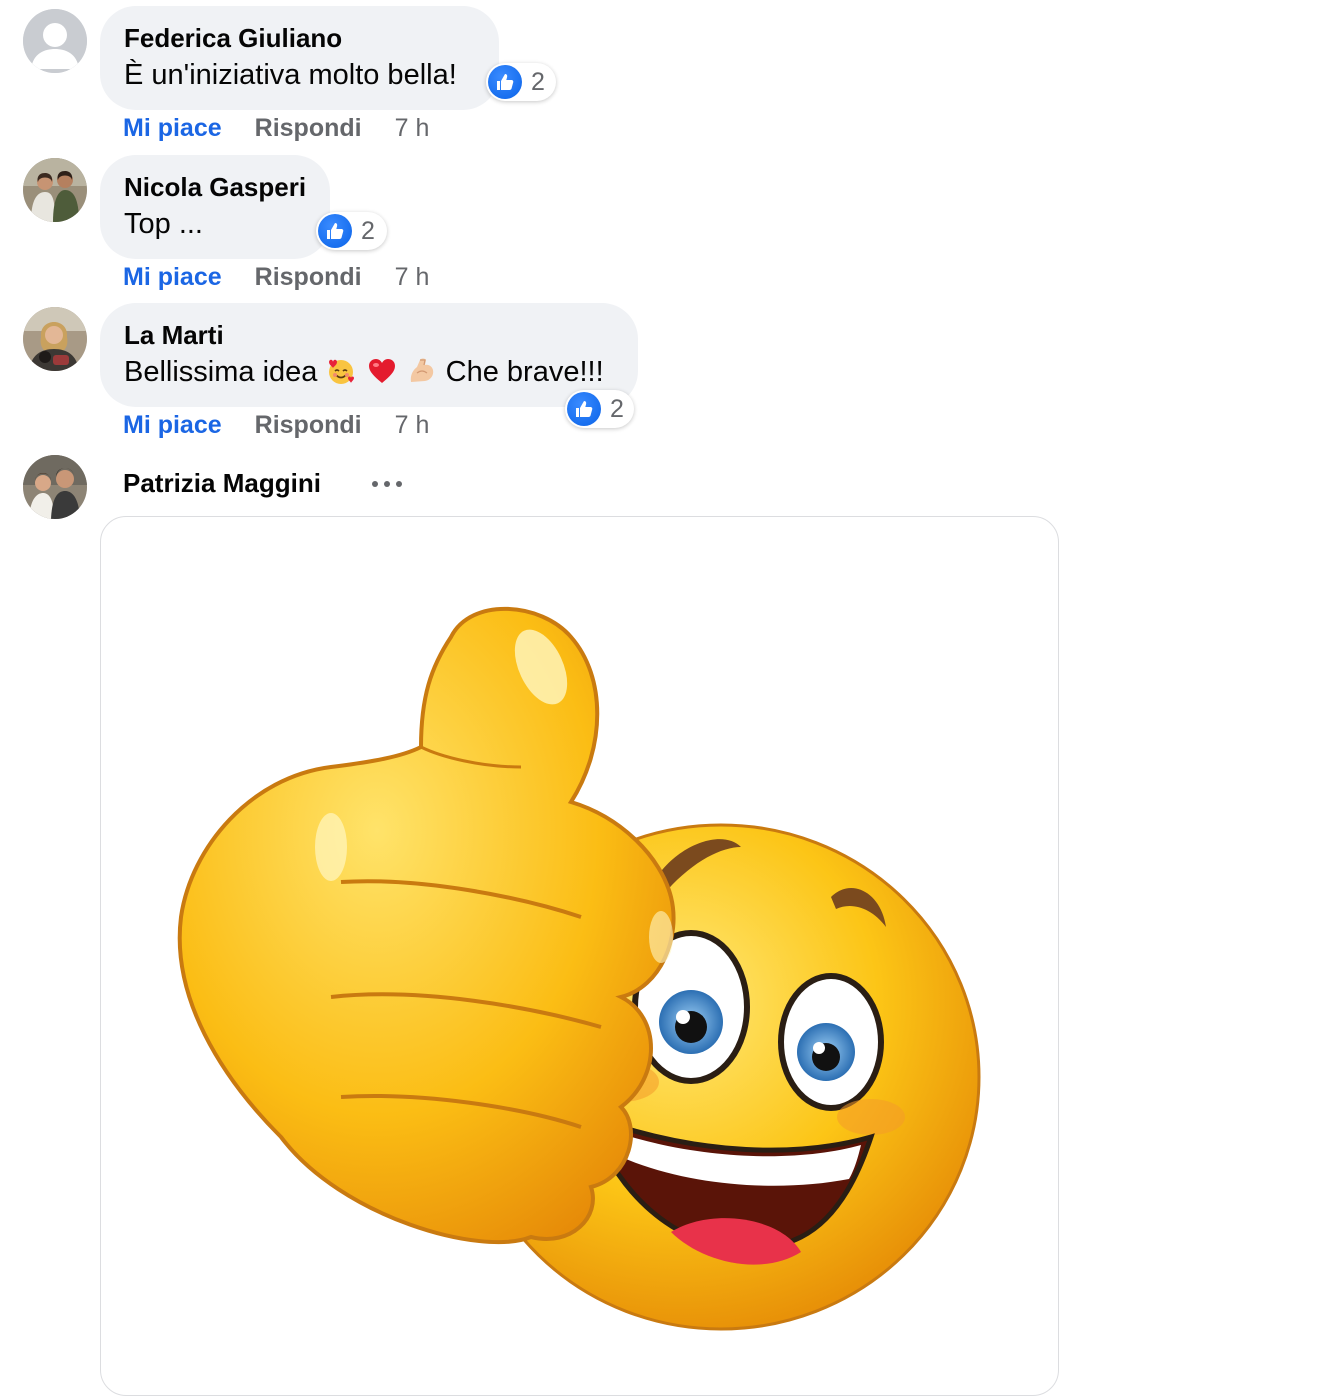 This screenshot has width=1337, height=1396. What do you see at coordinates (290, 75) in the screenshot?
I see `comment-text: È un'iniziativa molto bella!` at bounding box center [290, 75].